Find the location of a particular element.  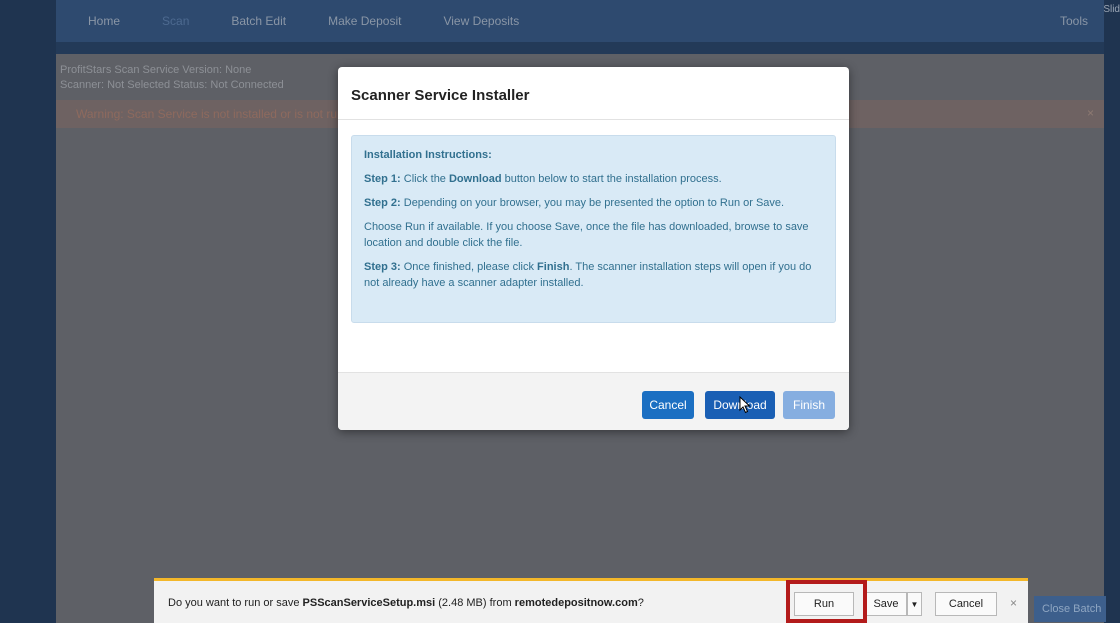

download-cancel-button: Cancel is located at coordinates (966, 604).